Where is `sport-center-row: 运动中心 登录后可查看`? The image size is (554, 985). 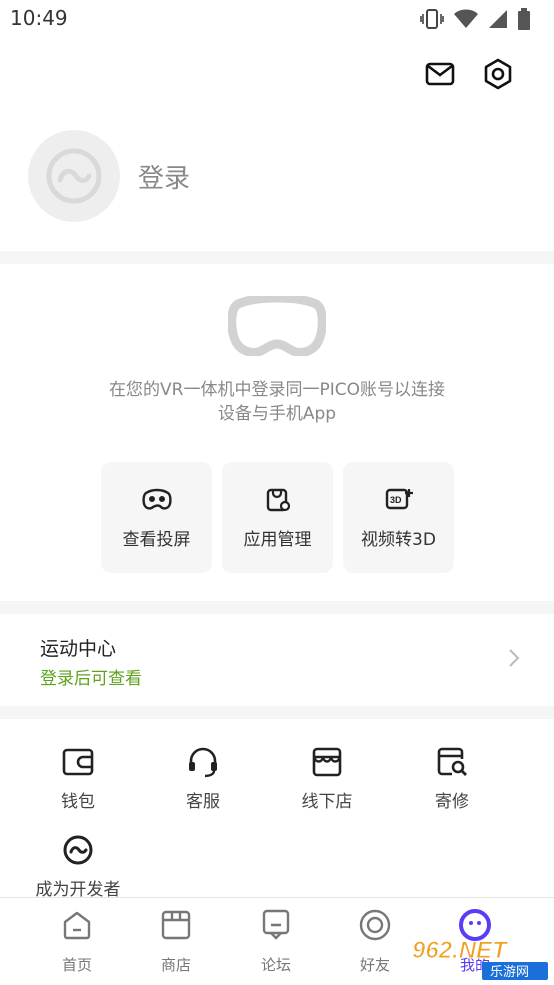 sport-center-row: 运动中心 登录后可查看 is located at coordinates (277, 660).